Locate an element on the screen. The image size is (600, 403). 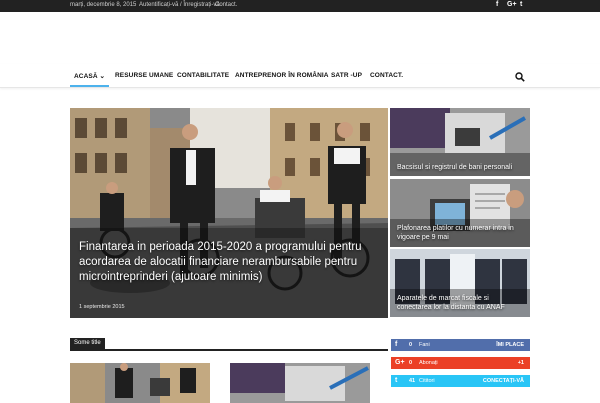
twitter-follow-button: CONECTAȚI-VĂ is located at coordinates (503, 381).